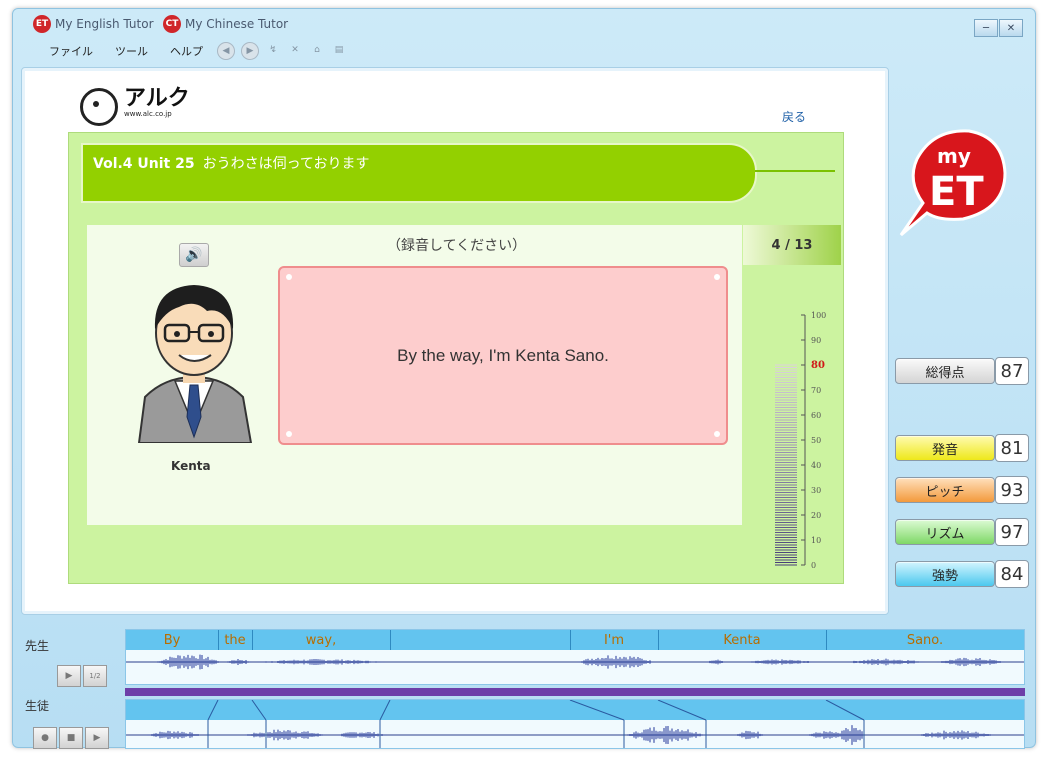 The height and width of the screenshot is (760, 1046). What do you see at coordinates (144, 164) in the screenshot?
I see `lesson-vol: Vol.4 Unit 25` at bounding box center [144, 164].